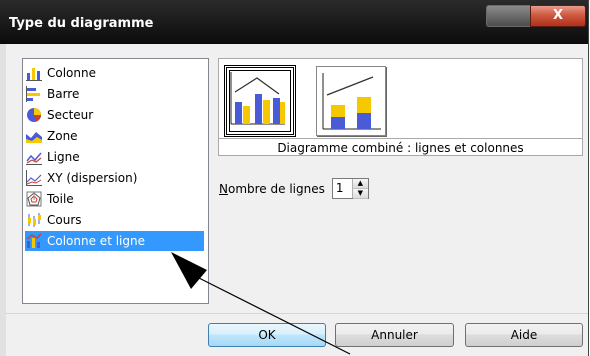 This screenshot has height=356, width=590. Describe the element at coordinates (360, 184) in the screenshot. I see `spinner-up-icon: ▲` at that location.